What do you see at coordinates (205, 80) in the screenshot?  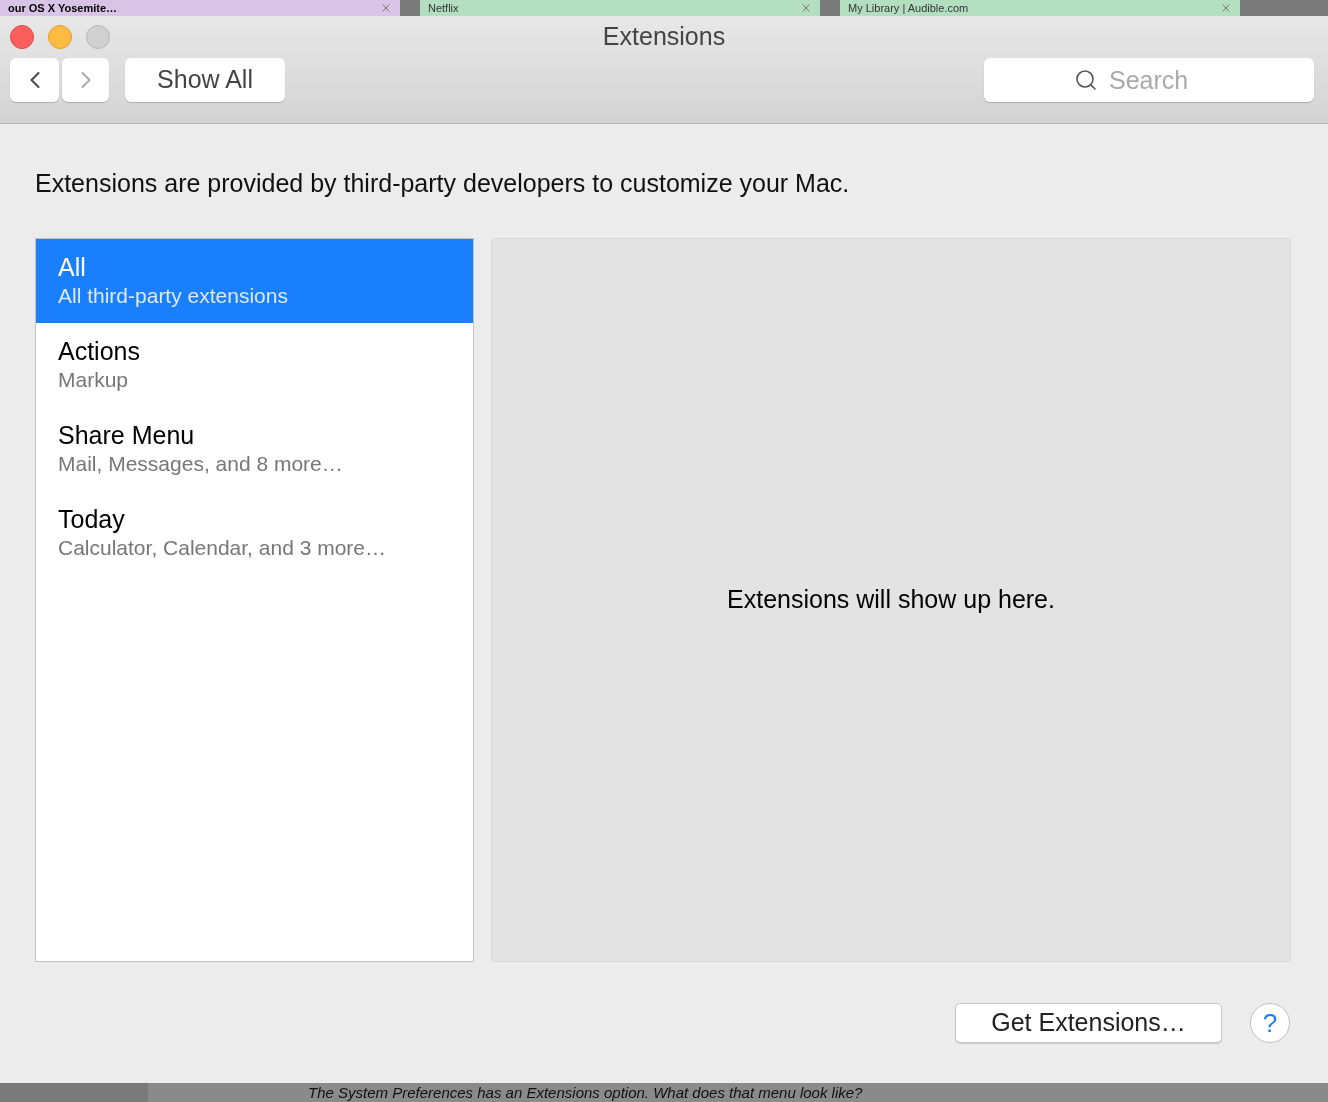 I see `show-all-button: Show All` at bounding box center [205, 80].